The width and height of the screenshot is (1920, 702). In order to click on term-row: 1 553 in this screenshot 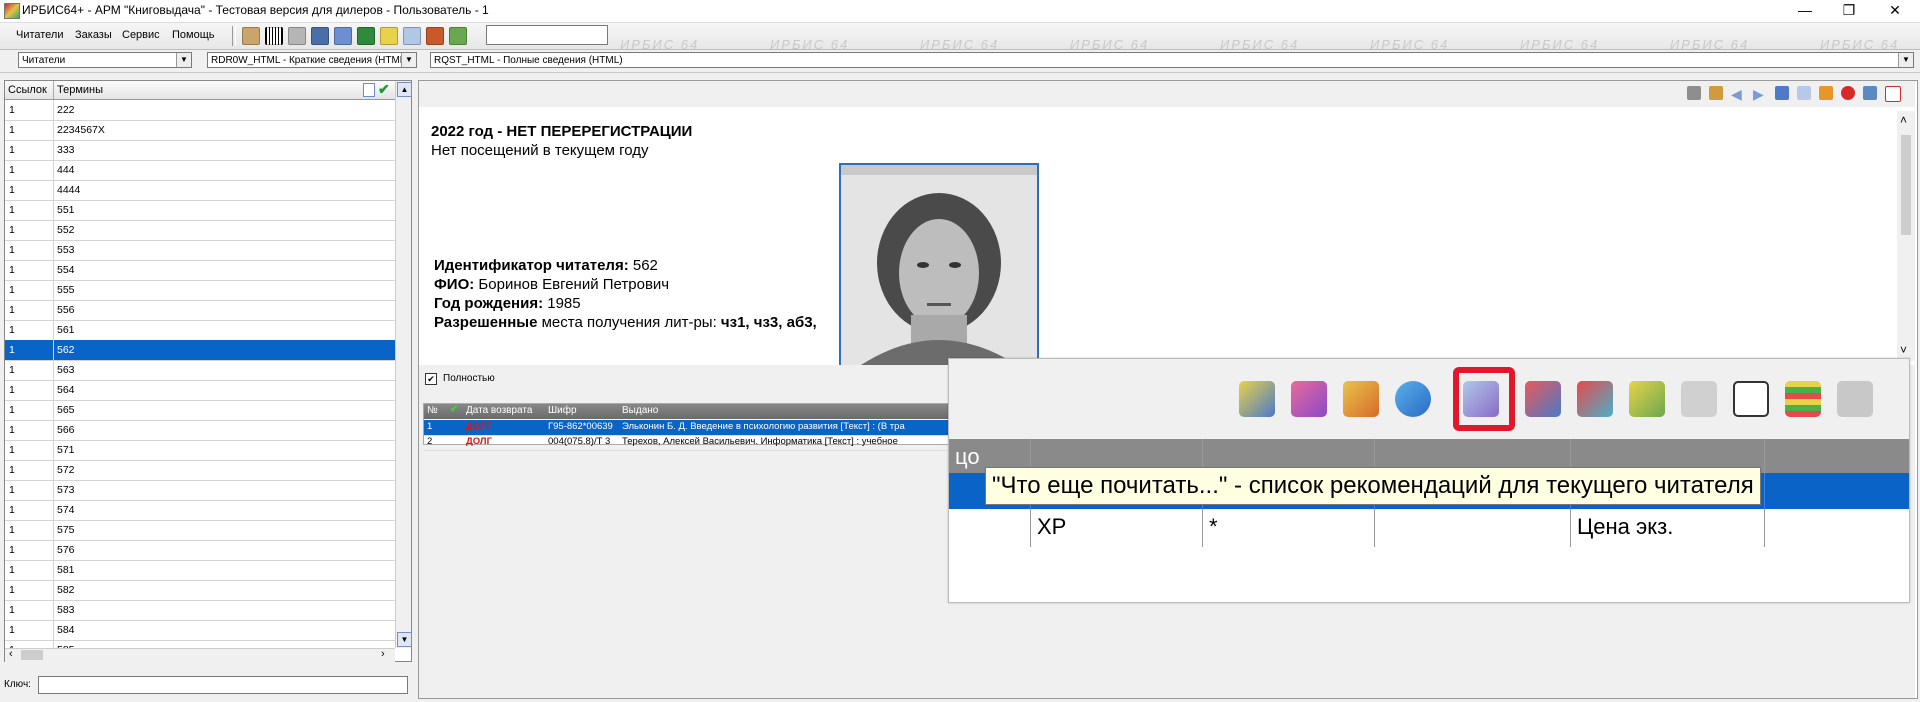, I will do `click(200, 250)`.